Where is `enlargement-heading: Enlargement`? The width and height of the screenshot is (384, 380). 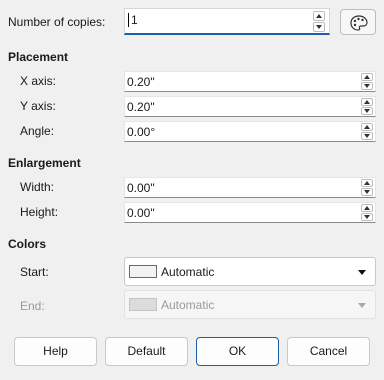 enlargement-heading: Enlargement is located at coordinates (44, 163).